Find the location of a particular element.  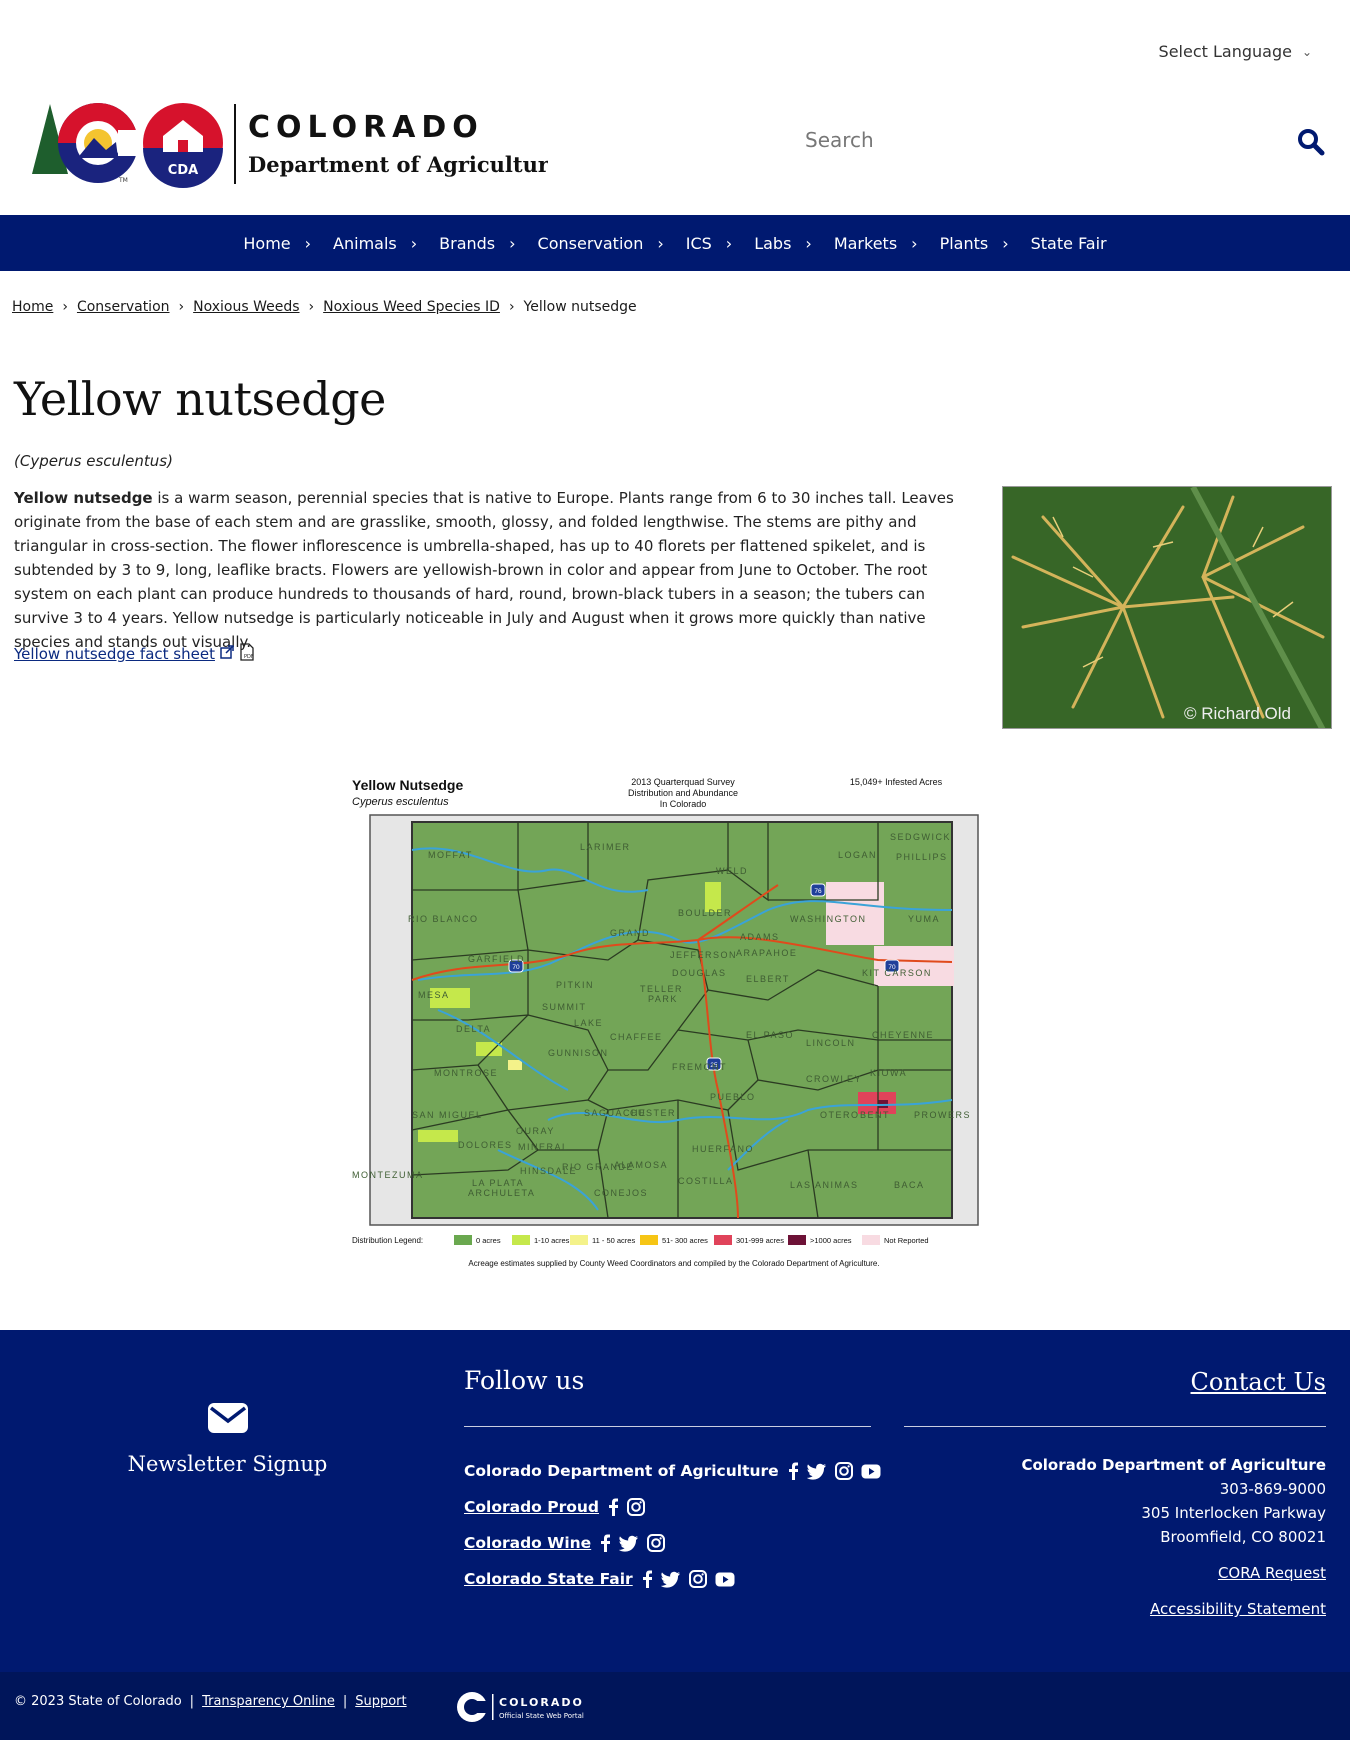

language-select-label: Select Language is located at coordinates (1225, 51).